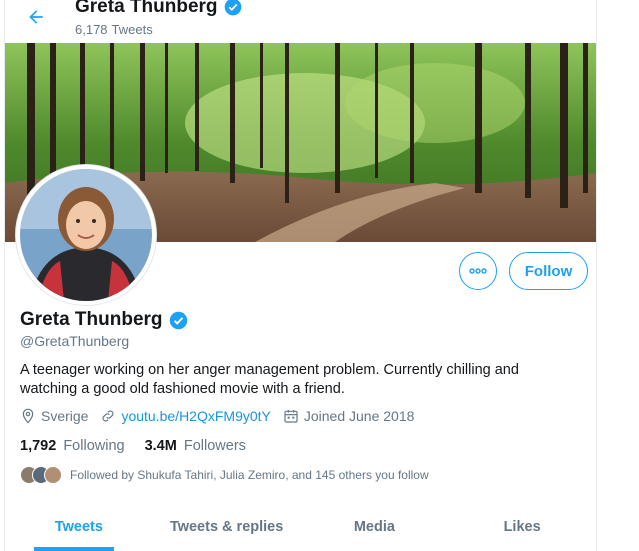 This screenshot has width=639, height=551. What do you see at coordinates (53, 475) in the screenshot?
I see `follower-avatar` at bounding box center [53, 475].